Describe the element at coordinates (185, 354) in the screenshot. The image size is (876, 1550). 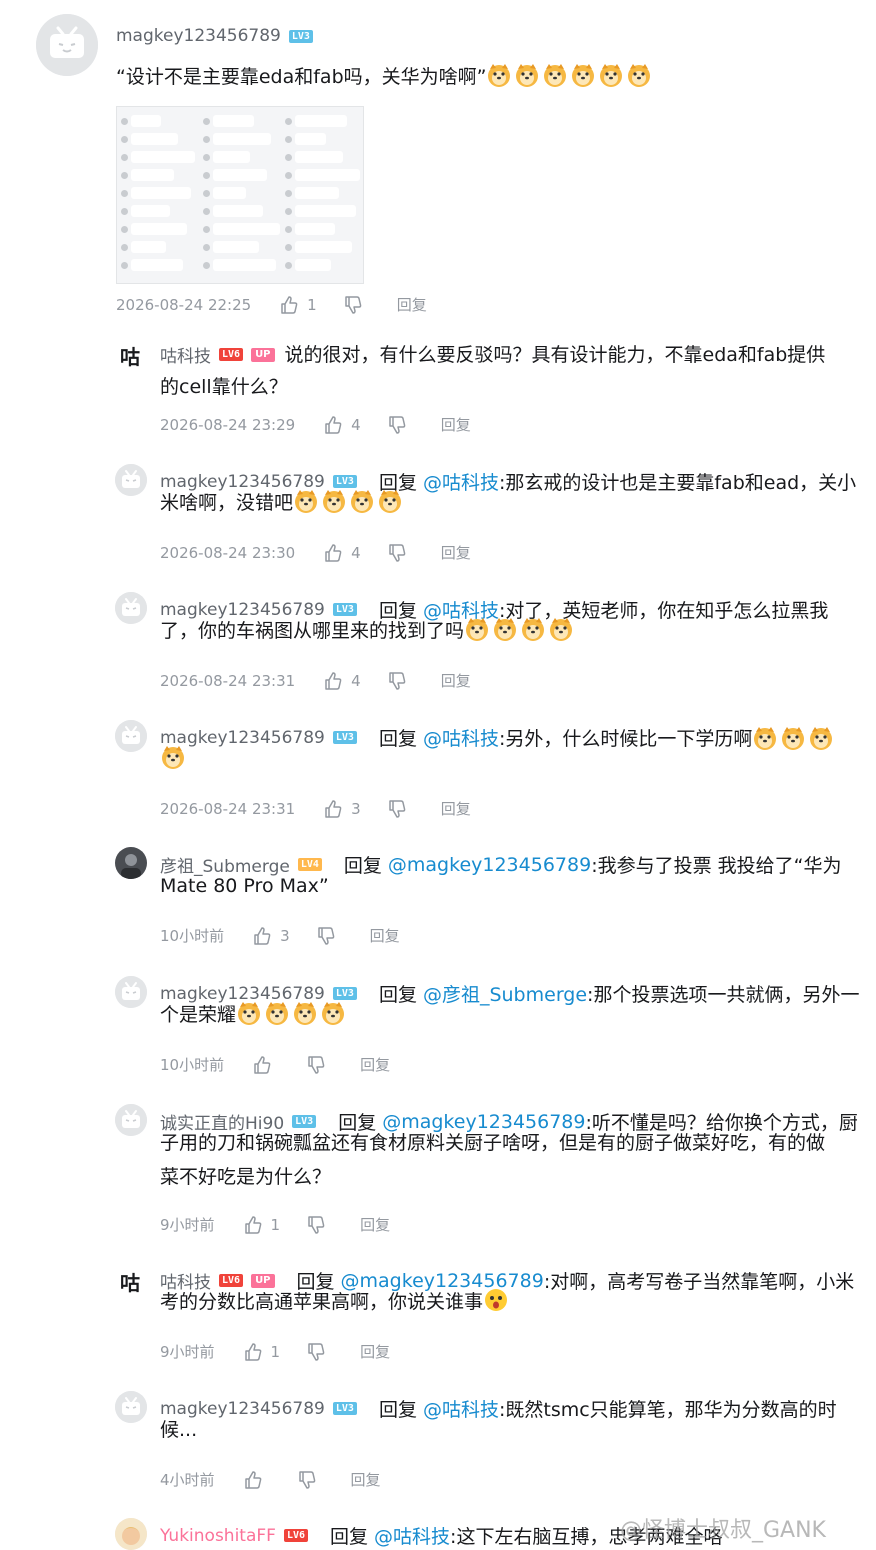
I see `username: 咕科技` at that location.